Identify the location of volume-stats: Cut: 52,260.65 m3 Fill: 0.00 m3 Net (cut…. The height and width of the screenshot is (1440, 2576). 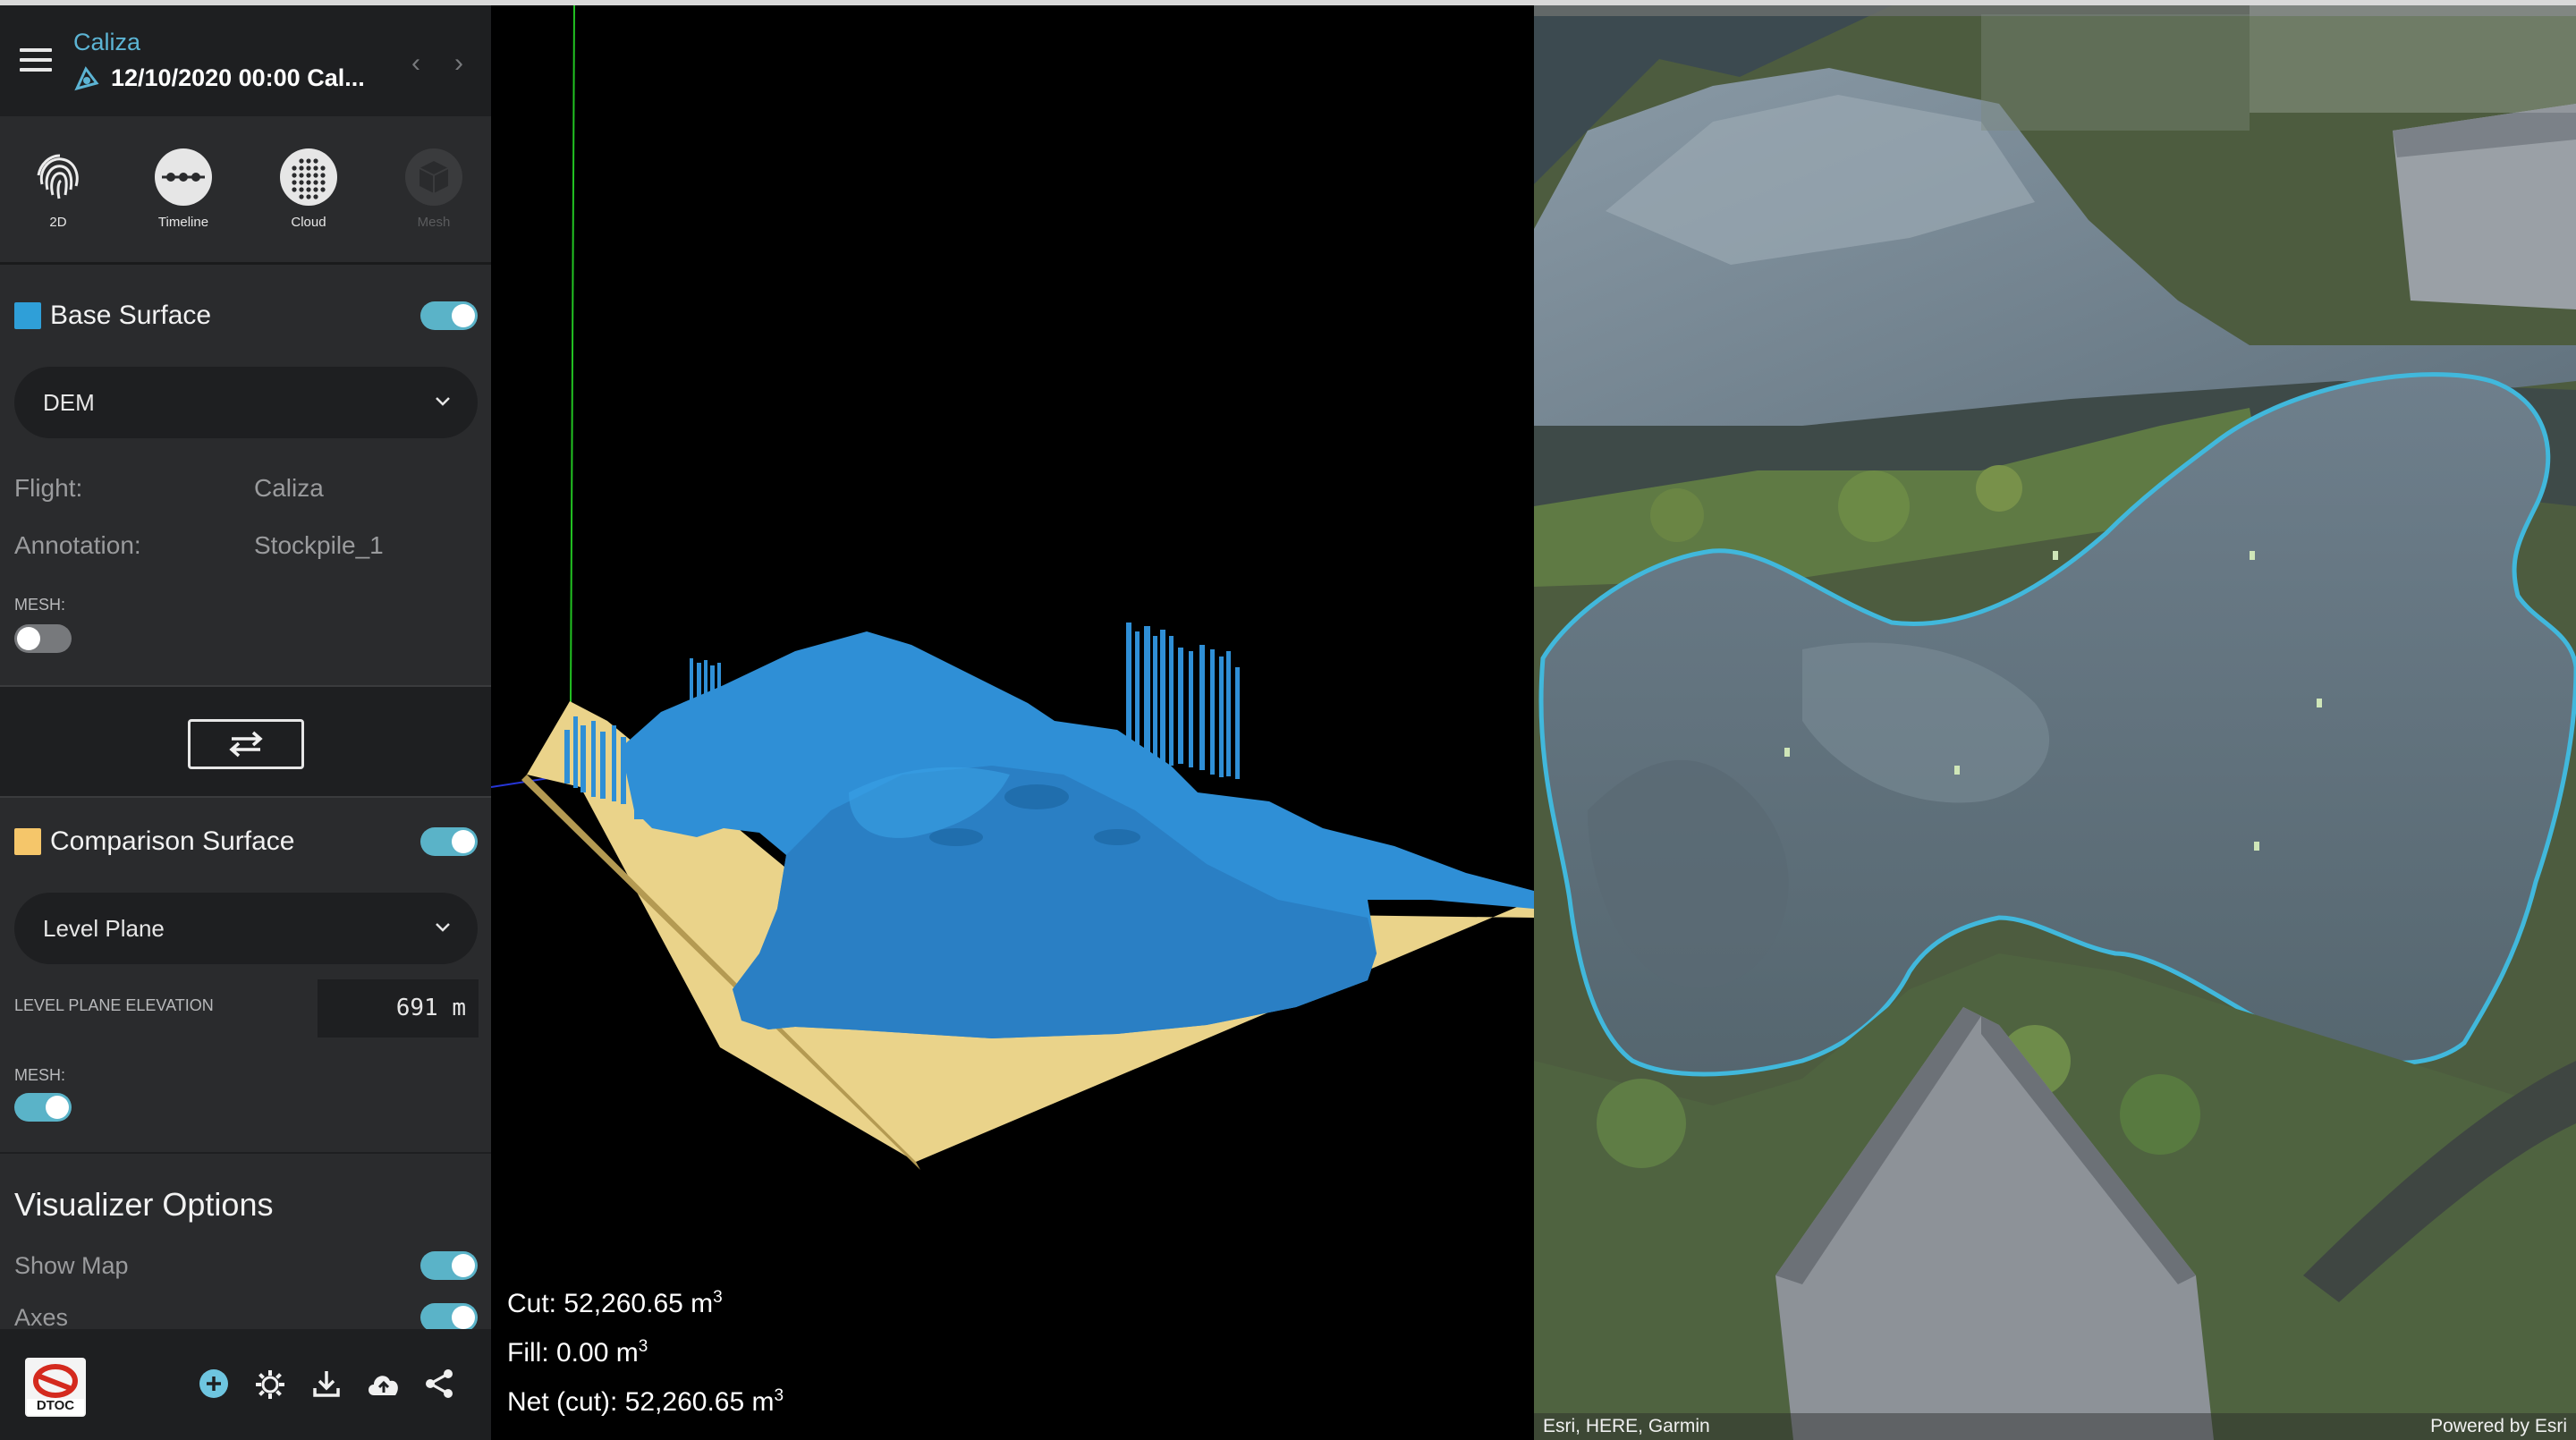
(645, 1350).